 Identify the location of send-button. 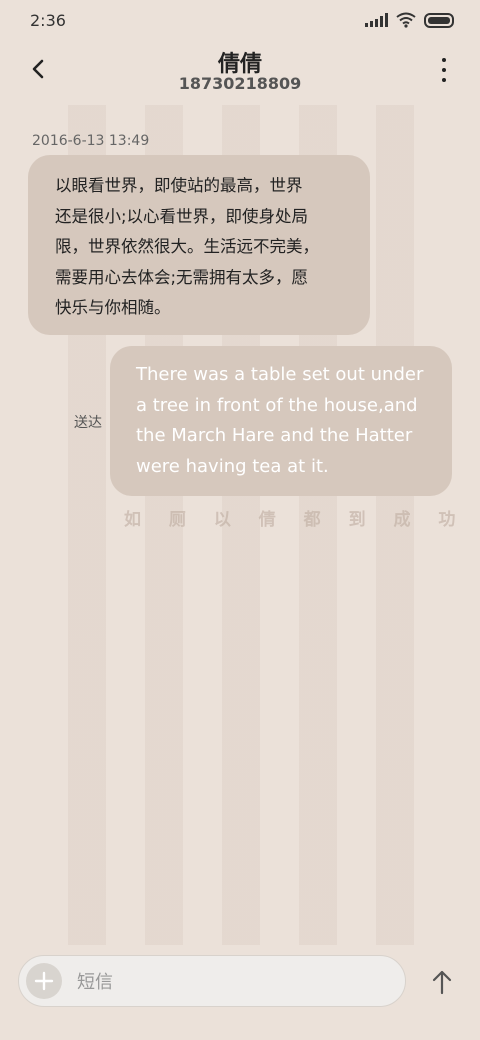
(442, 982).